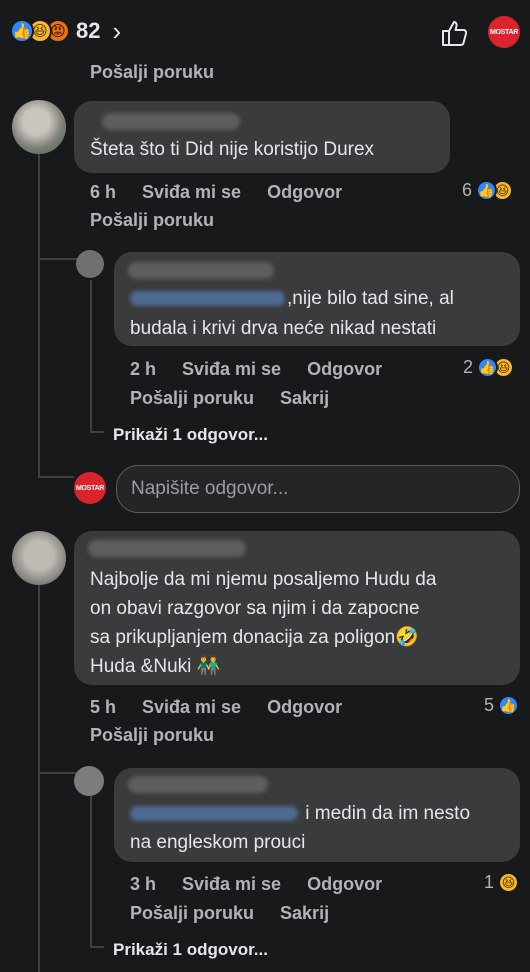  I want to click on comment-actions: 5 h Sviđa mi se Odgovor, so click(216, 707).